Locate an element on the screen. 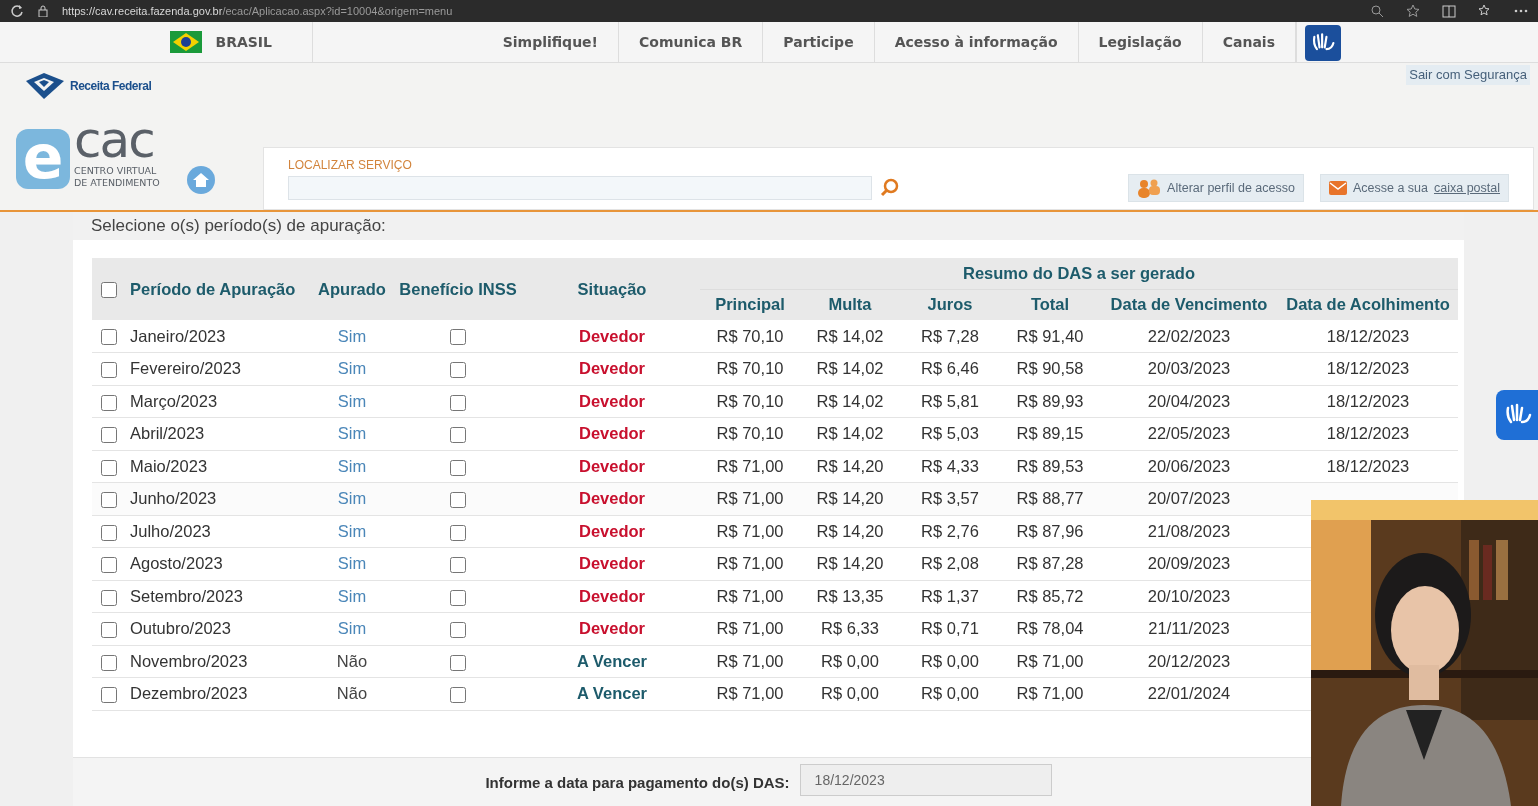  refresh-icon is located at coordinates (17, 11).